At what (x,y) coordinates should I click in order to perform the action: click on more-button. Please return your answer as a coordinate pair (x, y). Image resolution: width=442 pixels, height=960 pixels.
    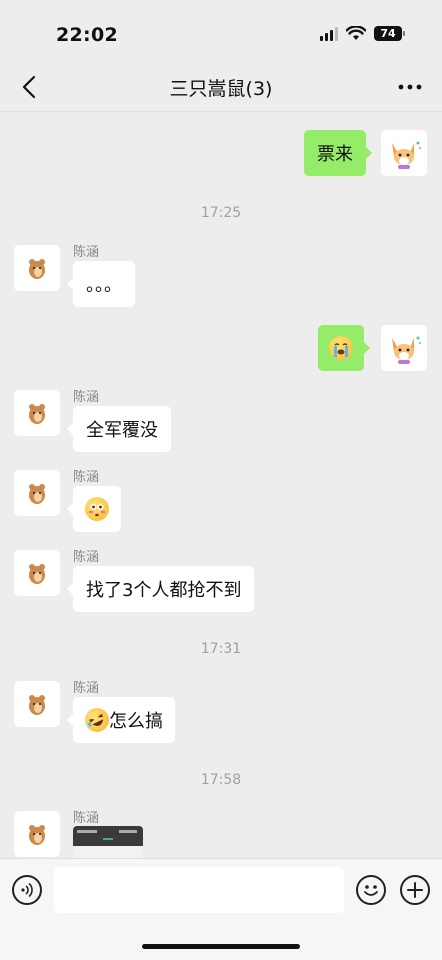
    Looking at the image, I should click on (410, 87).